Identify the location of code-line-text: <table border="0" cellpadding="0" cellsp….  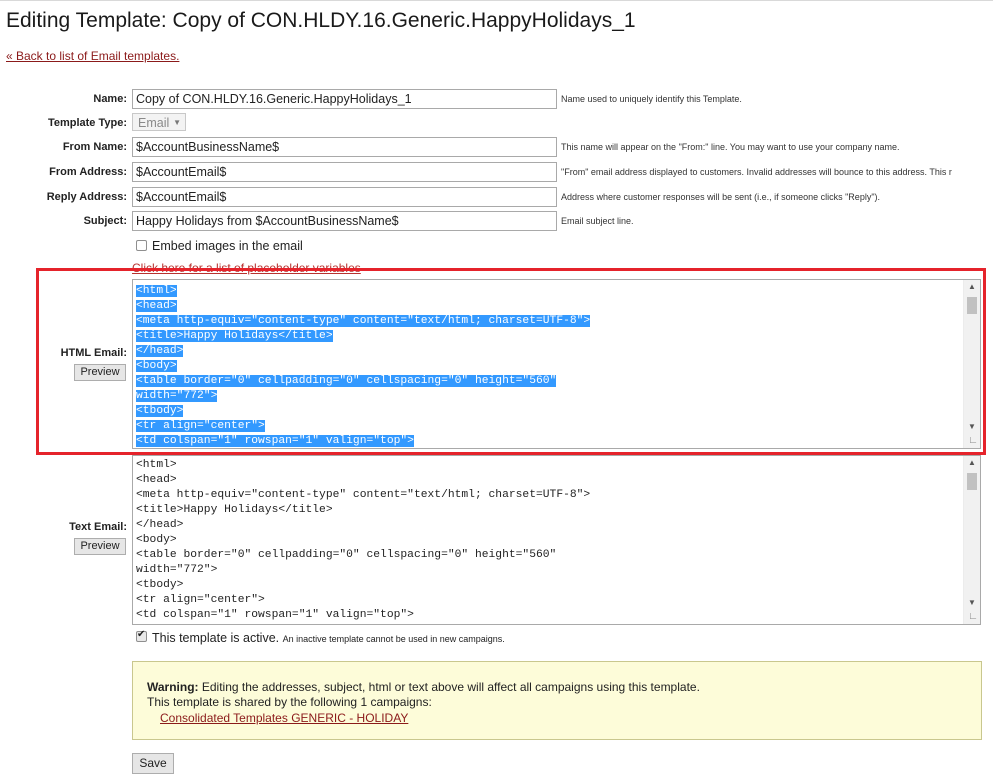
(346, 555).